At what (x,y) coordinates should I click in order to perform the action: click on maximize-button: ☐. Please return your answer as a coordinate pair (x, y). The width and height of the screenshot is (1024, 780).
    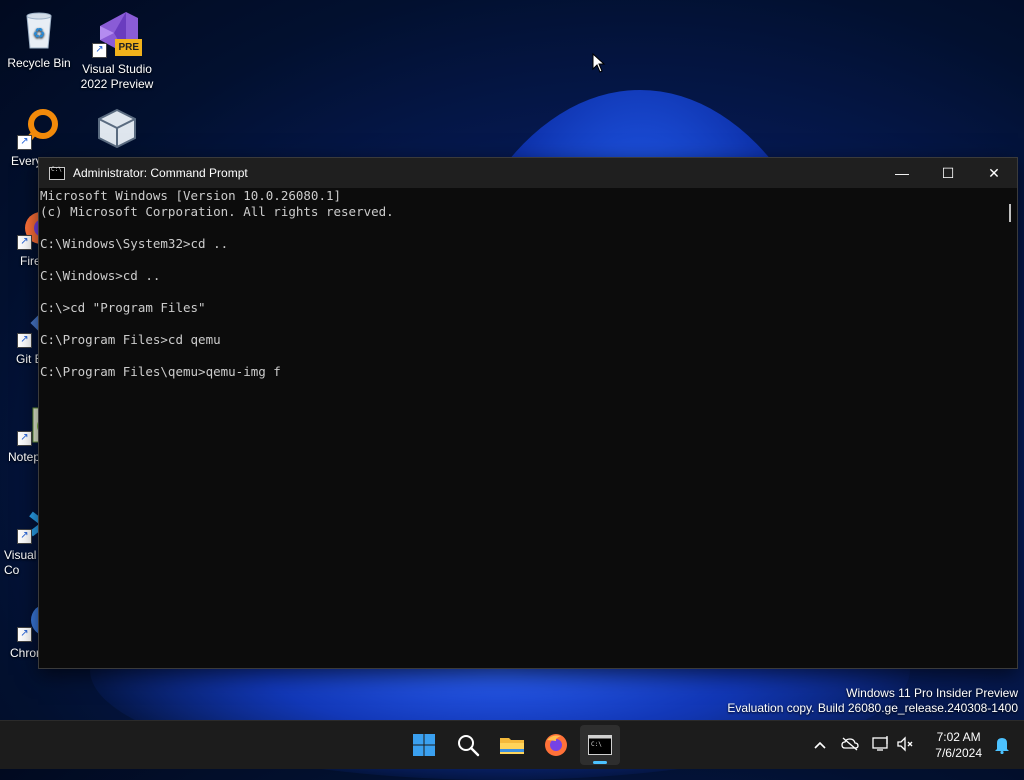
    Looking at the image, I should click on (948, 173).